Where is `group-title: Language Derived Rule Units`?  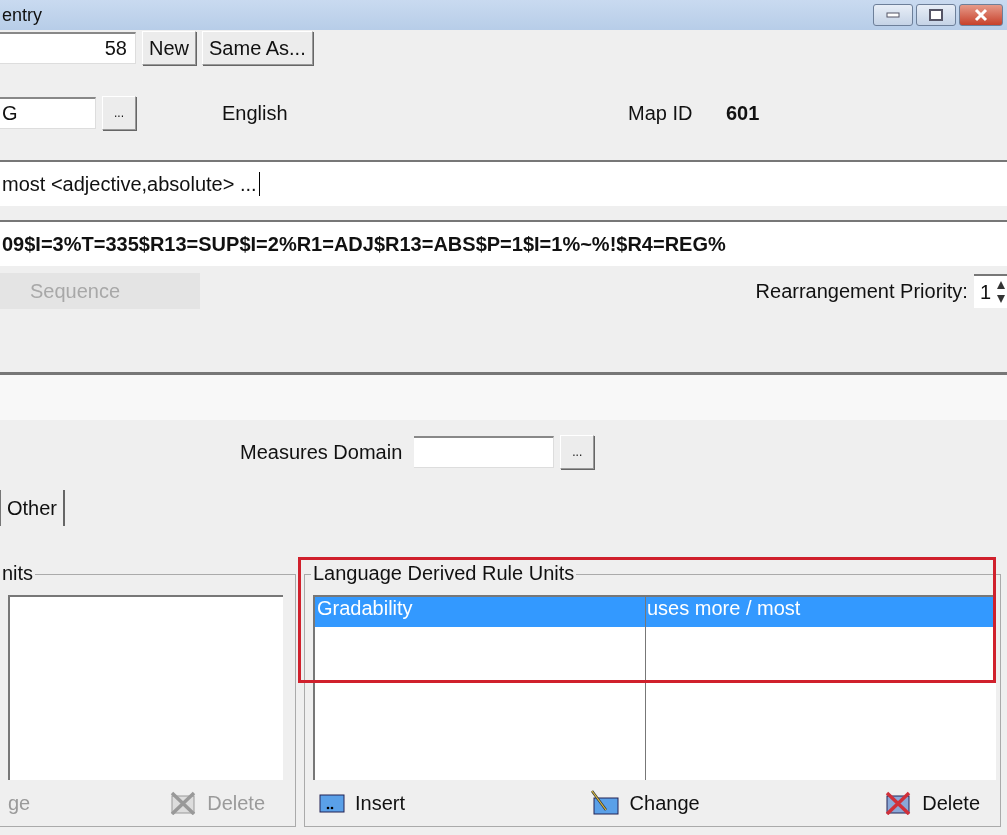 group-title: Language Derived Rule Units is located at coordinates (444, 573).